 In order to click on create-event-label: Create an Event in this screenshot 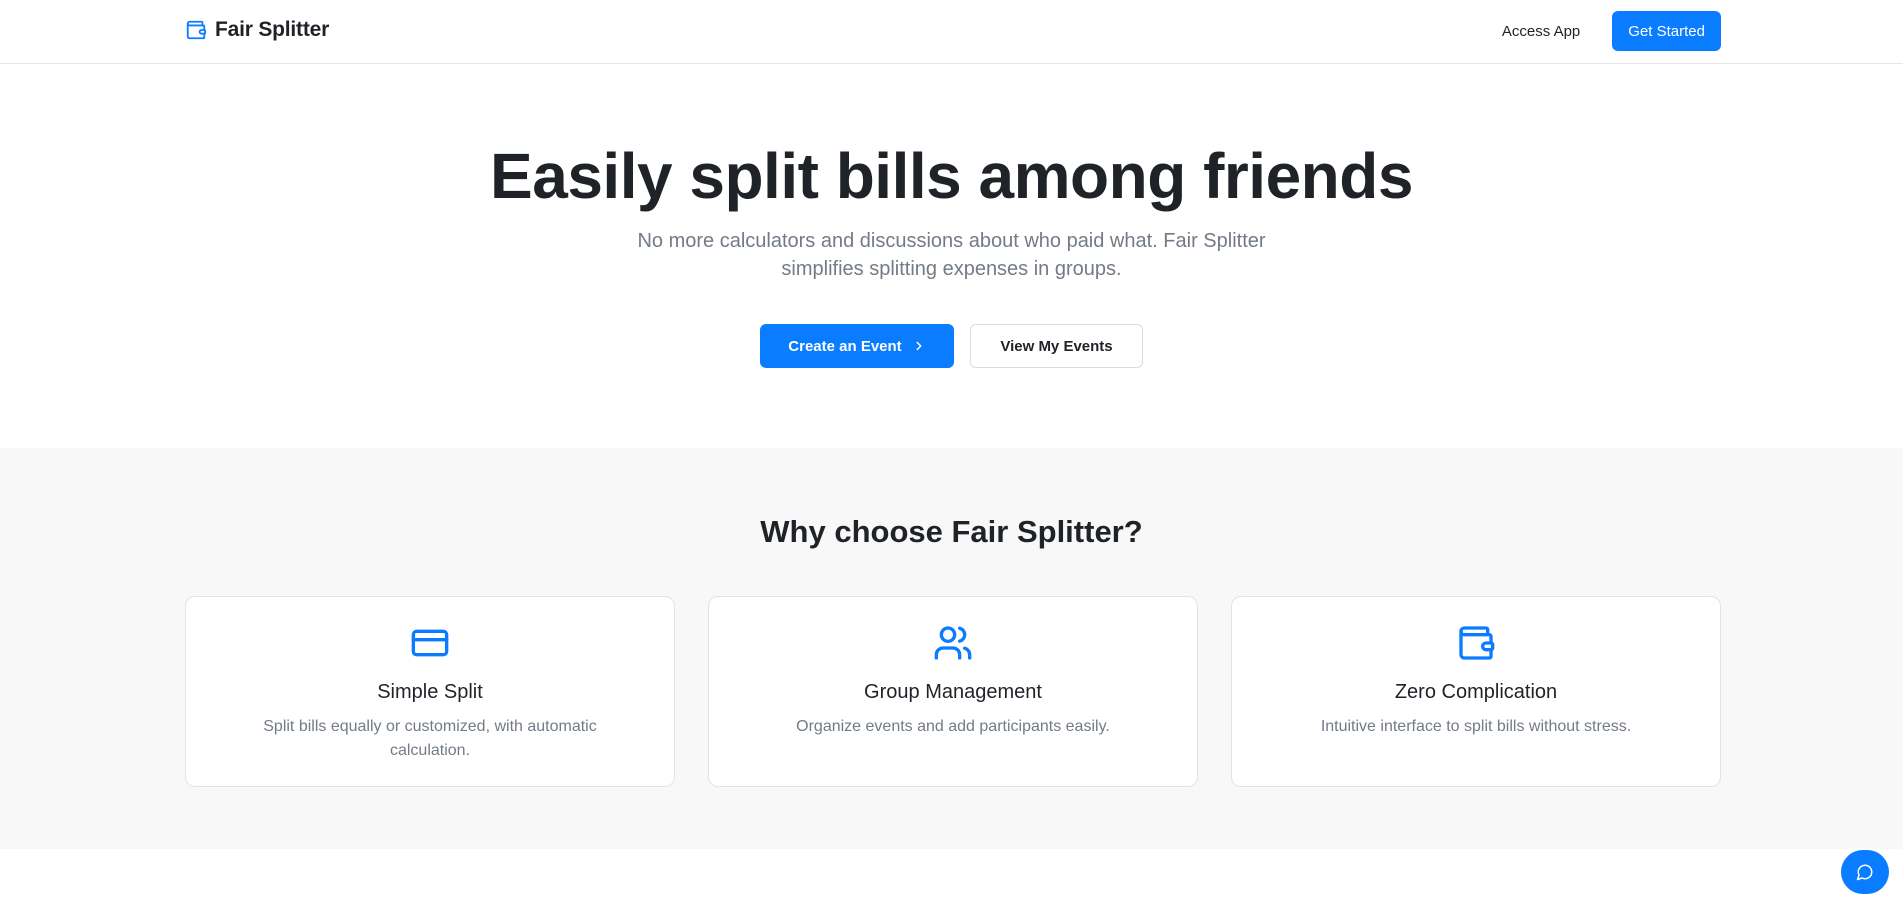, I will do `click(845, 346)`.